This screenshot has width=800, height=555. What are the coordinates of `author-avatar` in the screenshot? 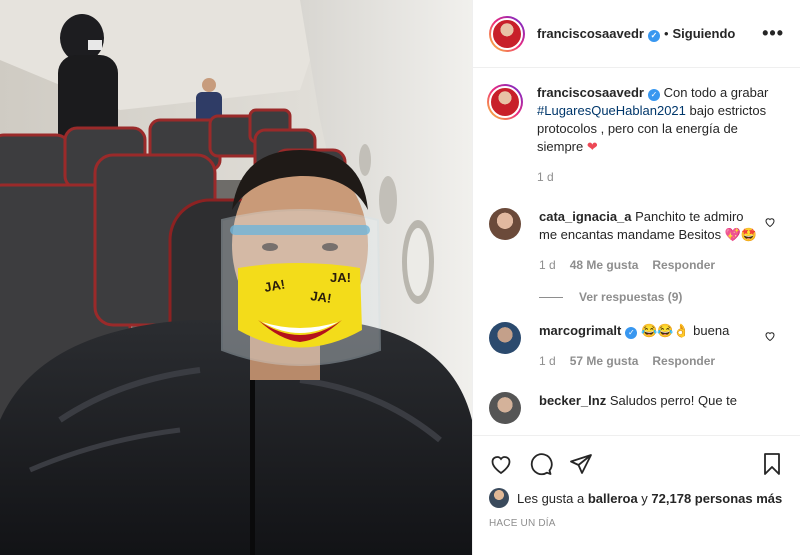 It's located at (507, 33).